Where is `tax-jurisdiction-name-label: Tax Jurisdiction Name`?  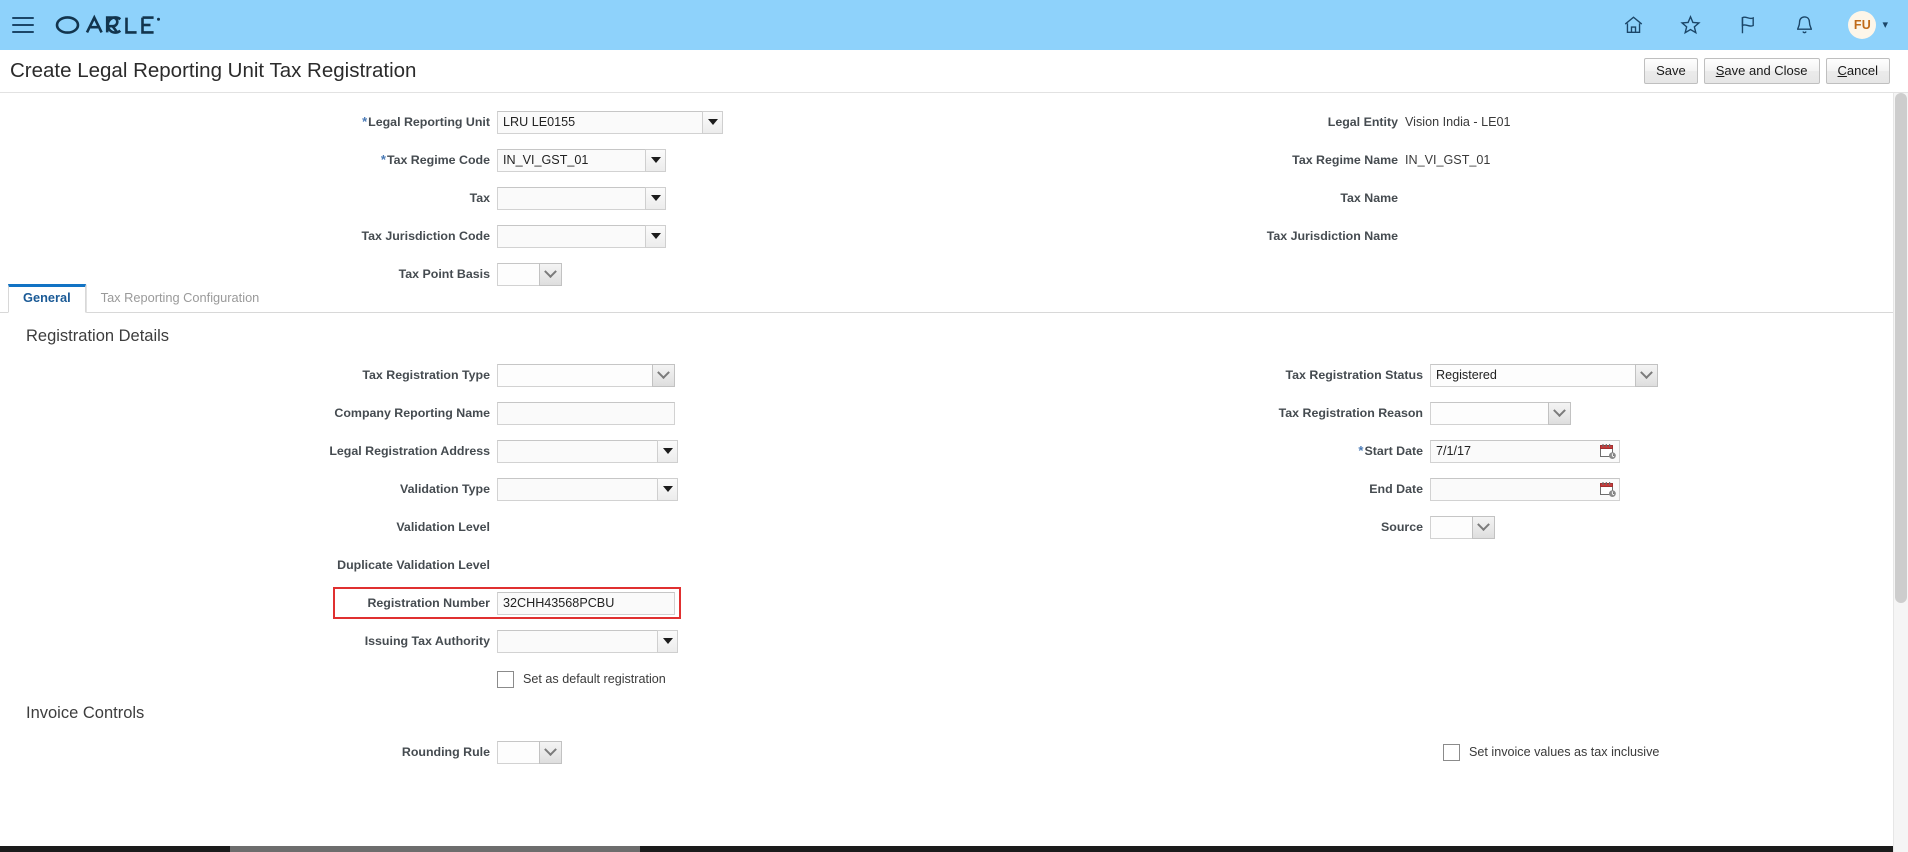 tax-jurisdiction-name-label: Tax Jurisdiction Name is located at coordinates (1332, 236).